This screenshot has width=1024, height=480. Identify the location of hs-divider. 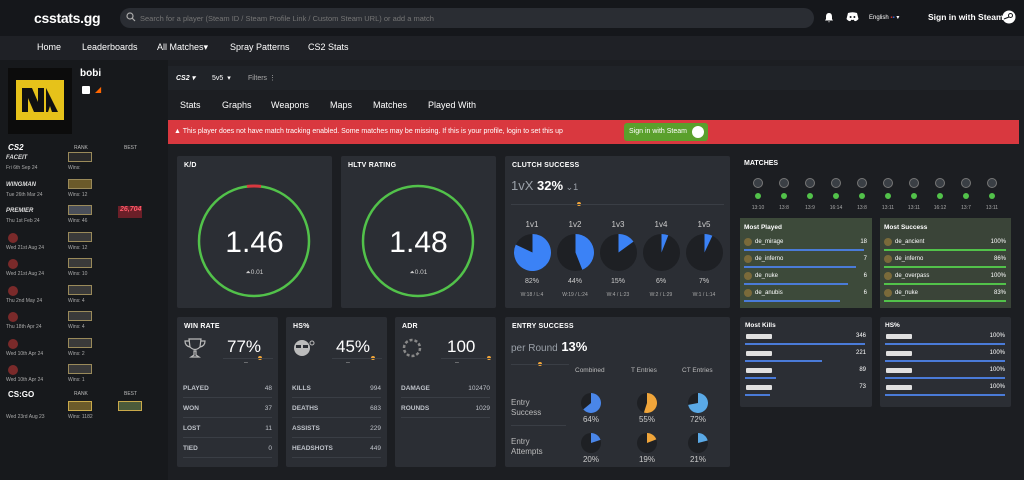
(357, 358).